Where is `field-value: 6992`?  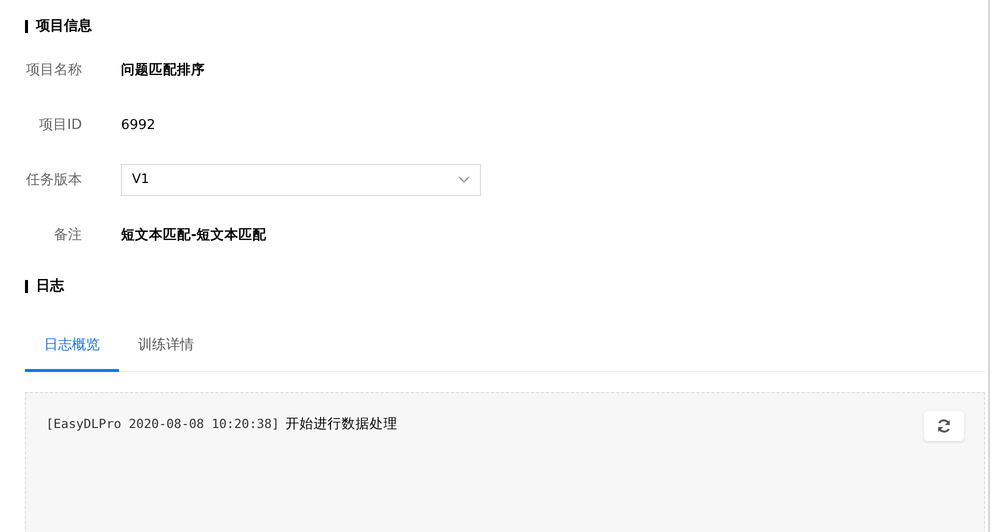
field-value: 6992 is located at coordinates (138, 124).